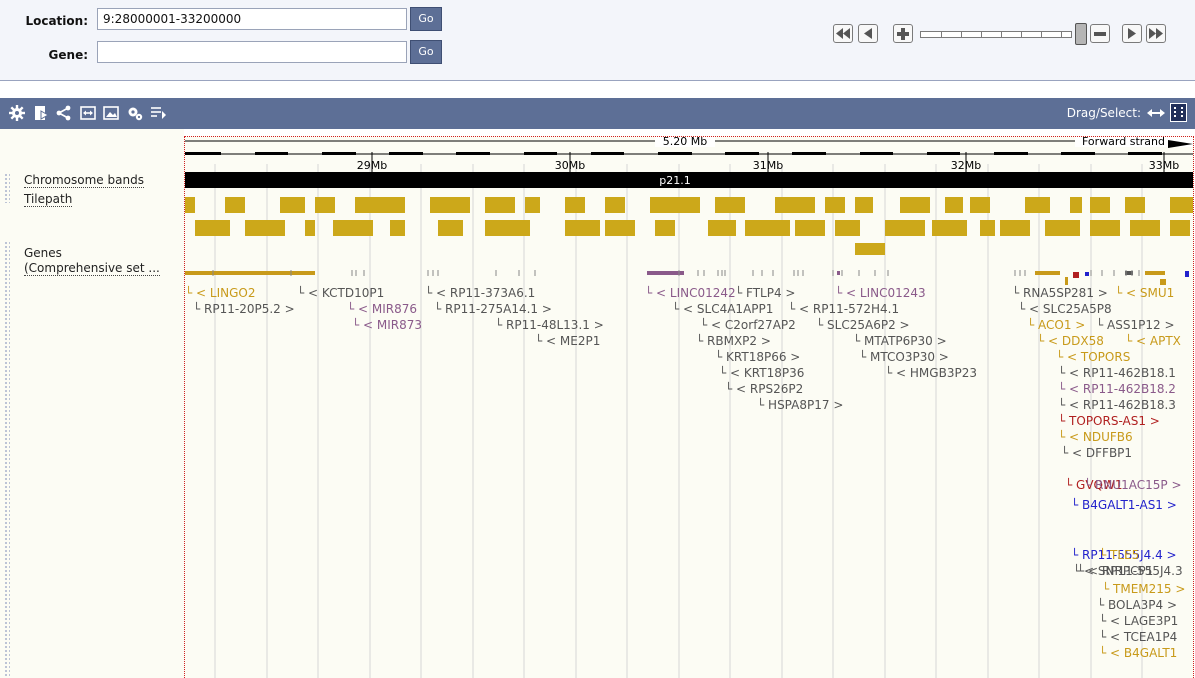  Describe the element at coordinates (17, 113) in the screenshot. I see `settings-icon` at that location.